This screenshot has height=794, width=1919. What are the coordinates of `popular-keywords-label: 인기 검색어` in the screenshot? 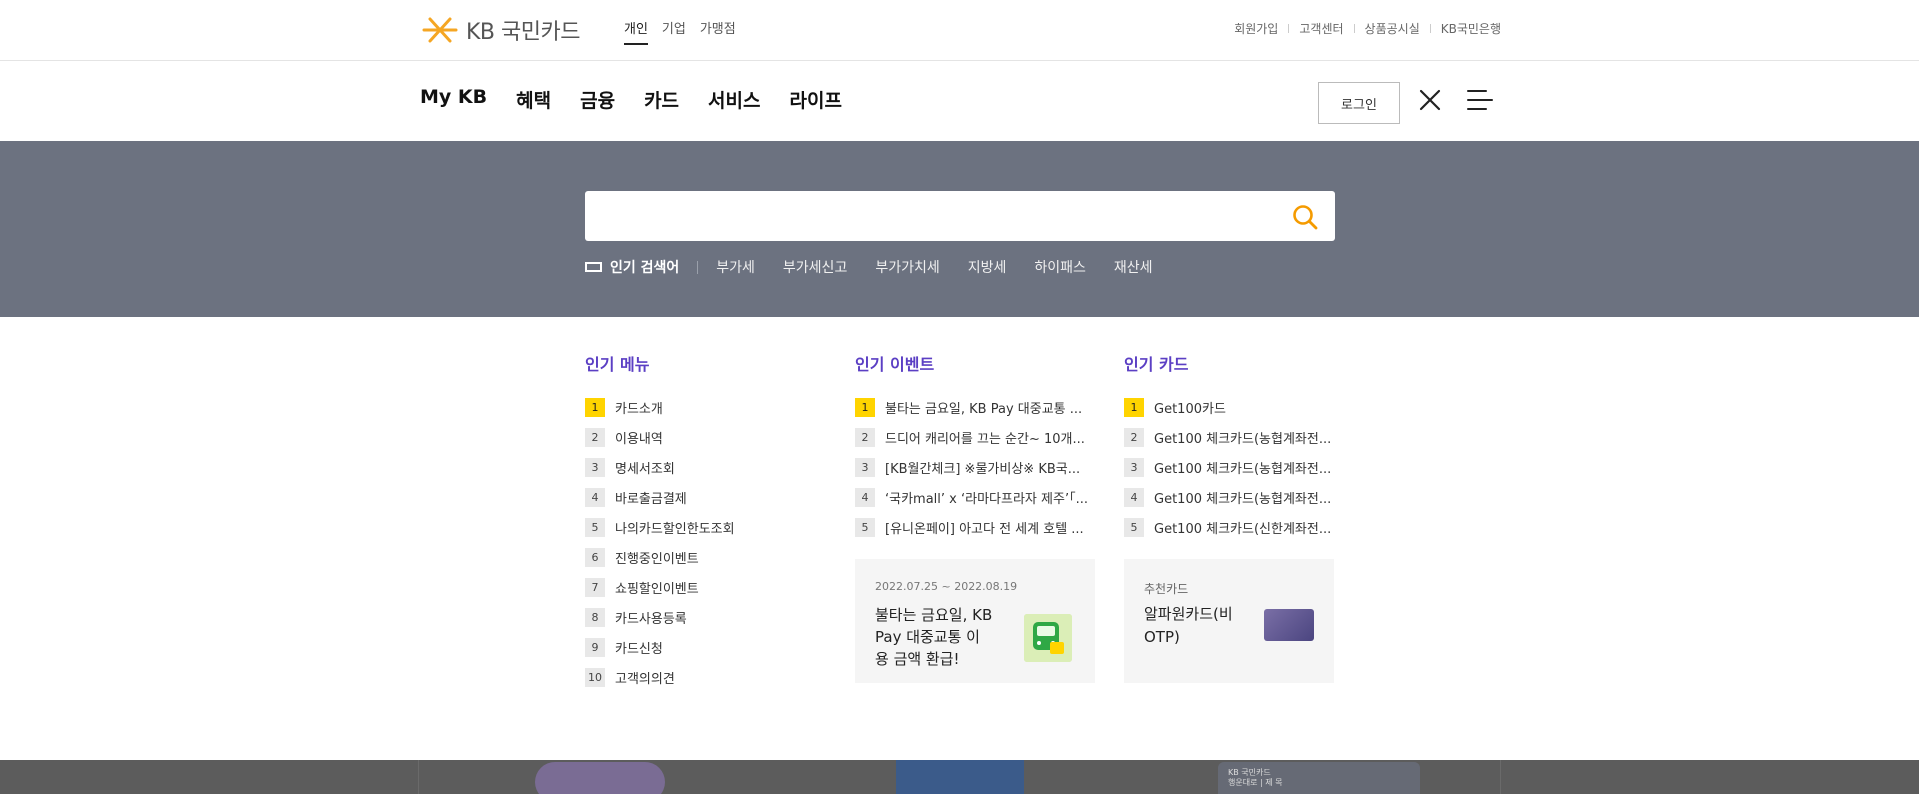 It's located at (645, 268).